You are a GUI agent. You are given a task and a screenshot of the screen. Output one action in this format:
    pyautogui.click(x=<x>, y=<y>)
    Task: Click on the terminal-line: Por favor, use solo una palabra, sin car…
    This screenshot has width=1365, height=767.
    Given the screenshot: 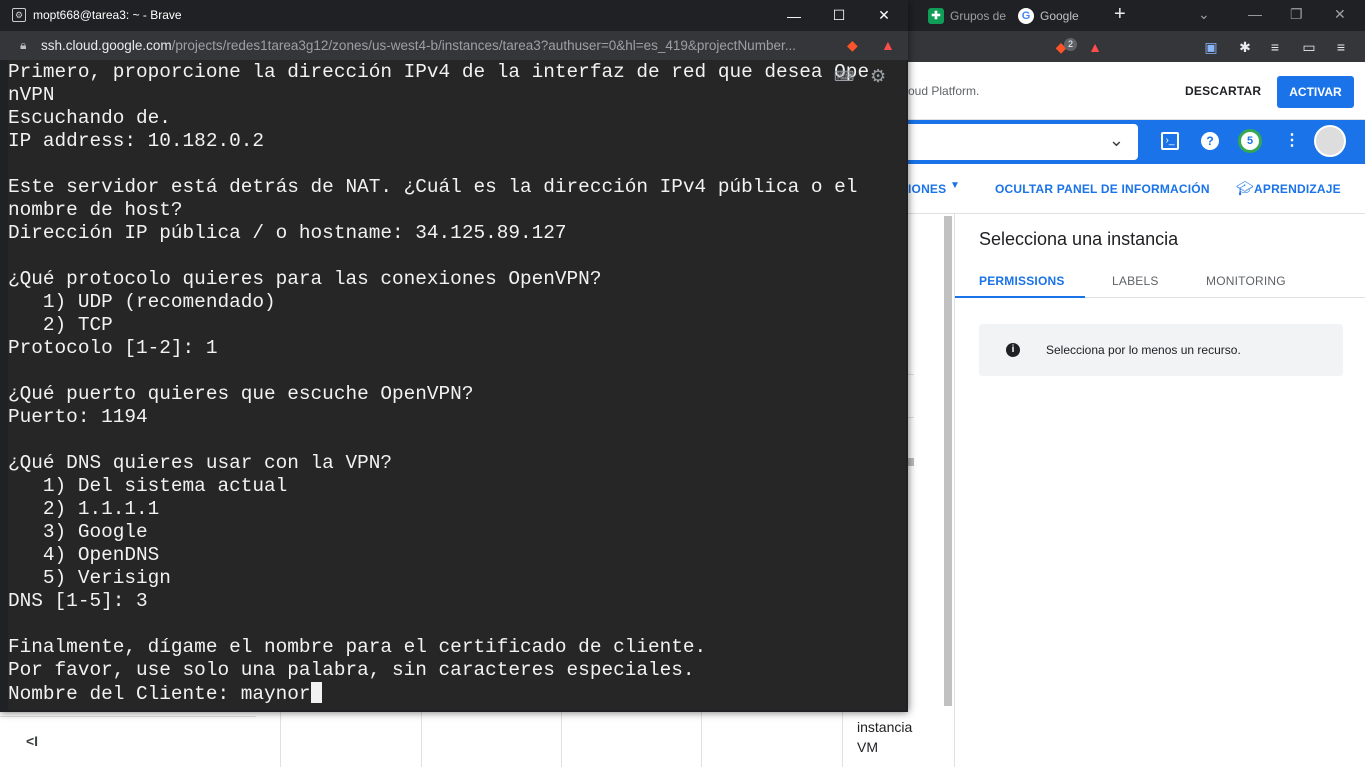 What is the action you would take?
    pyautogui.click(x=351, y=670)
    